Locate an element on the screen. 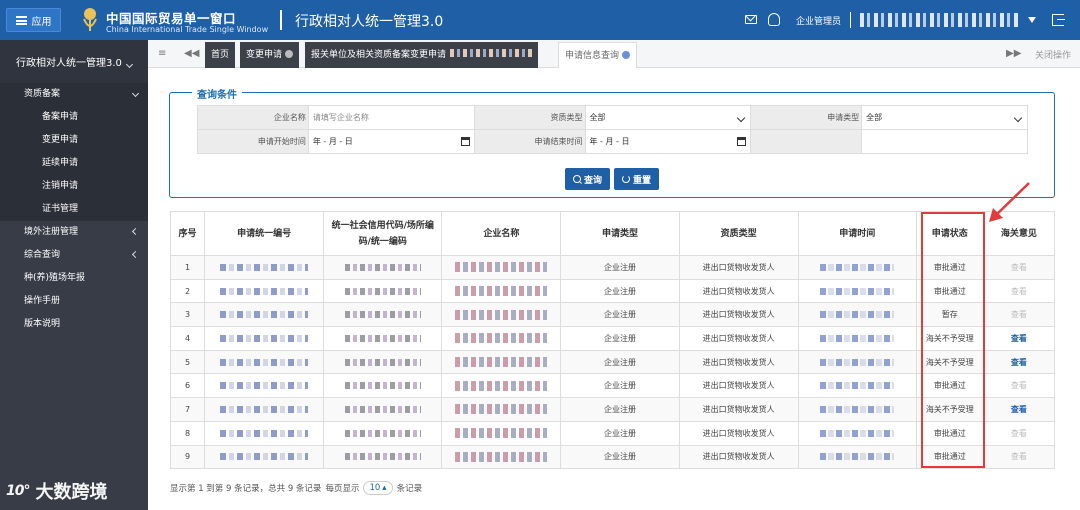 This screenshot has width=1080, height=510. col-header: 申请类型 is located at coordinates (620, 233).